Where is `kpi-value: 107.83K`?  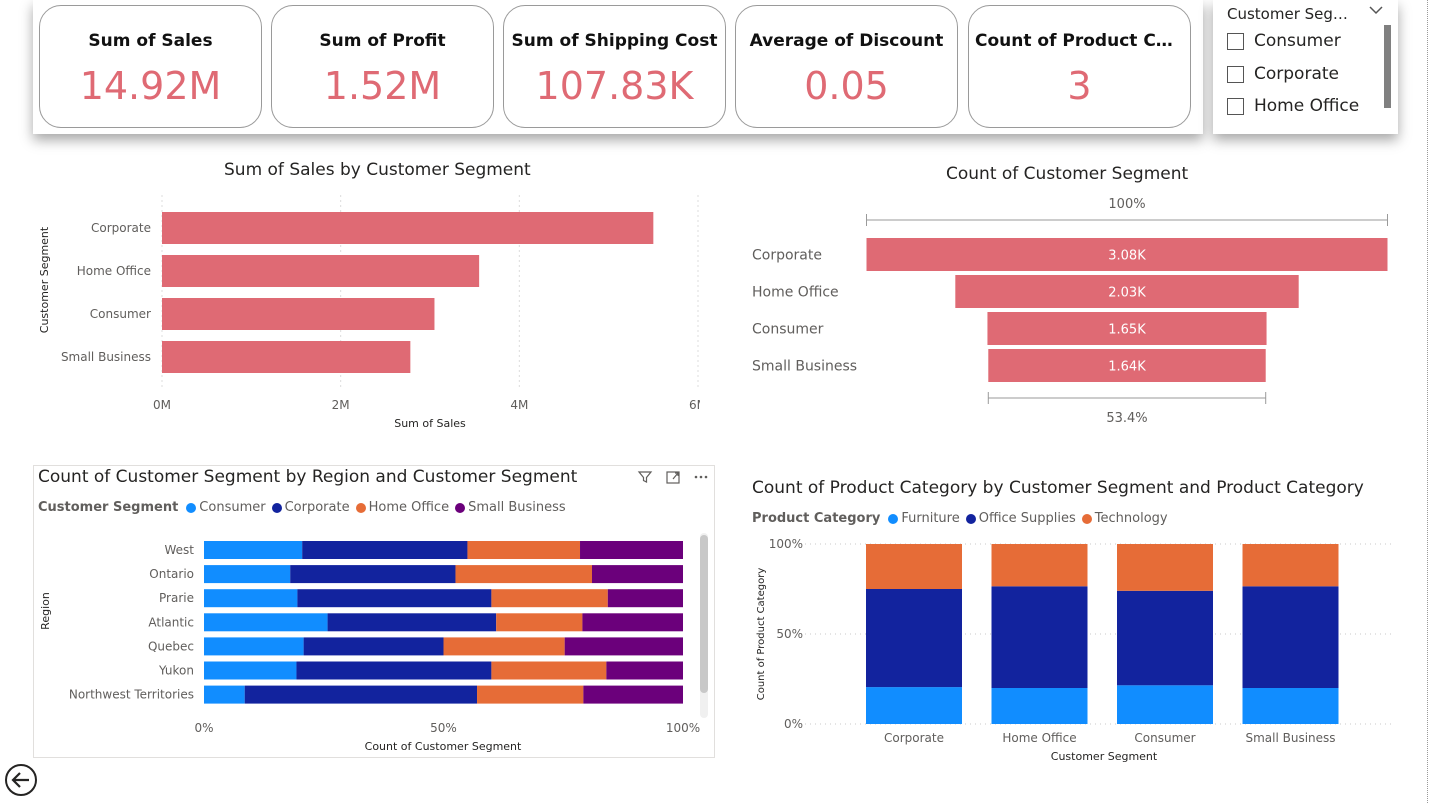 kpi-value: 107.83K is located at coordinates (614, 86).